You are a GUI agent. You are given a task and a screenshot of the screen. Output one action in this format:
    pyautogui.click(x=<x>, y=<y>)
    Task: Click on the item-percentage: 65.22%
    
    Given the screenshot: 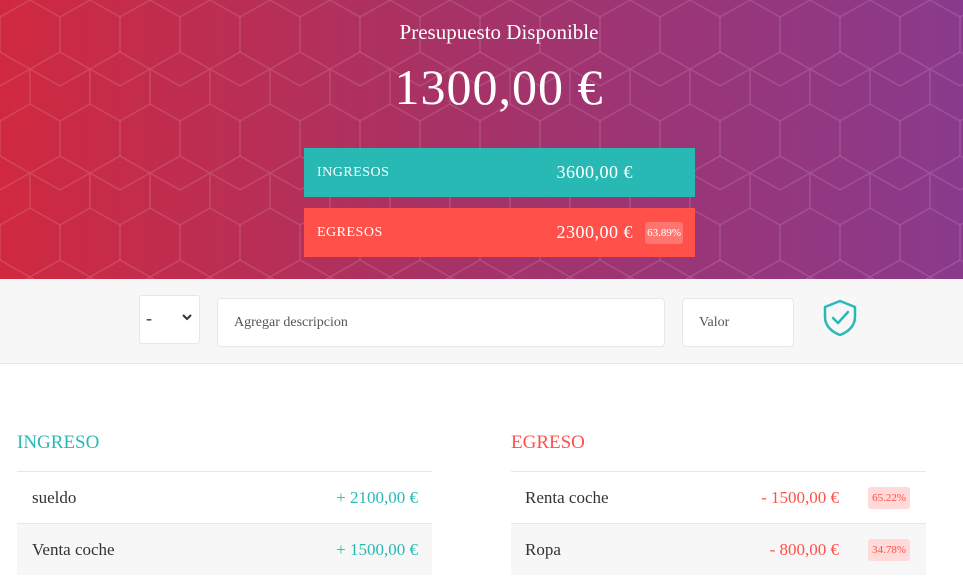 What is the action you would take?
    pyautogui.click(x=889, y=498)
    